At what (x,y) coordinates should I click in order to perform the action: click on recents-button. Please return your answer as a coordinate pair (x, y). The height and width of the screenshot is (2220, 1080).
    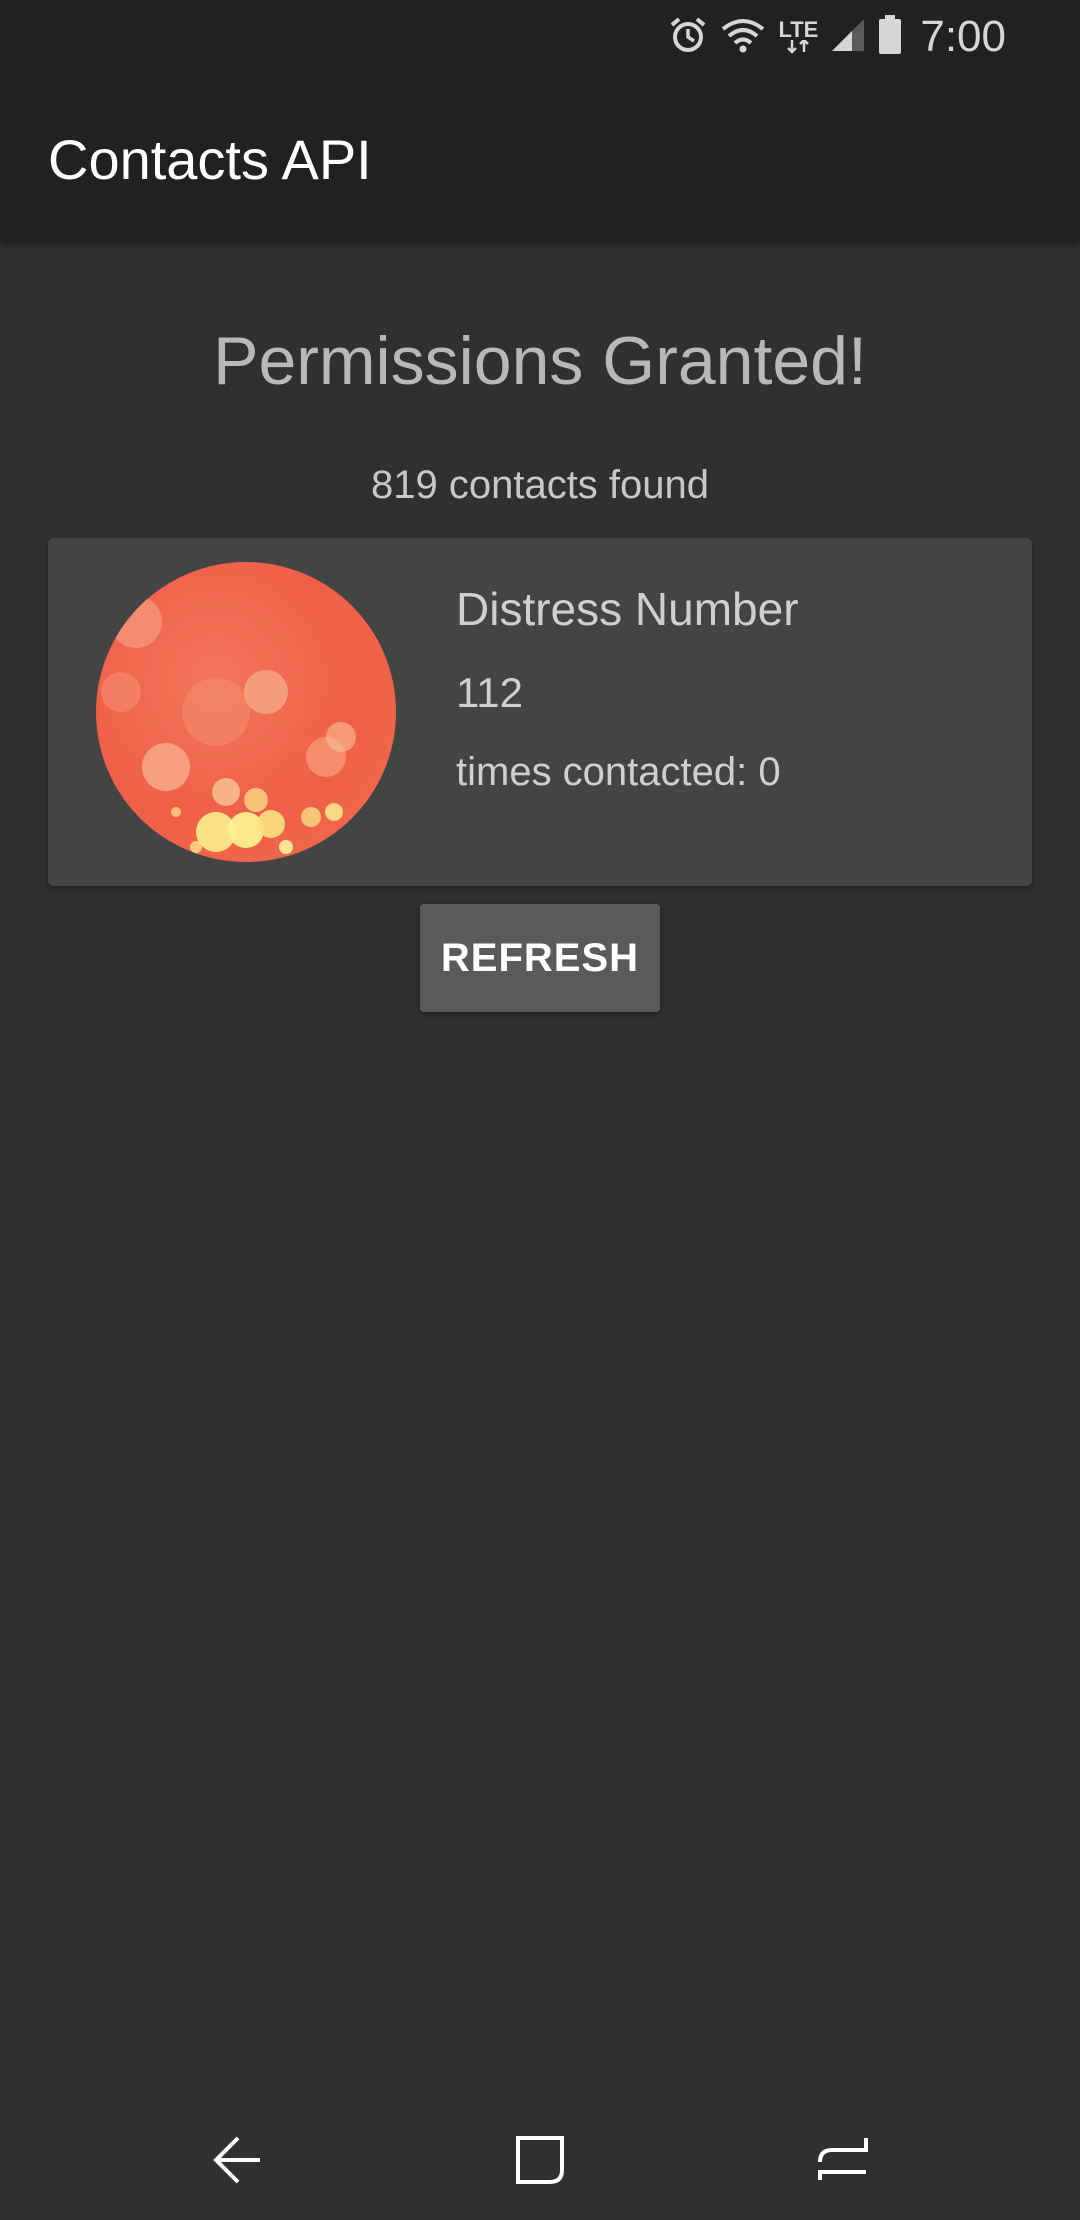
    Looking at the image, I should click on (842, 2160).